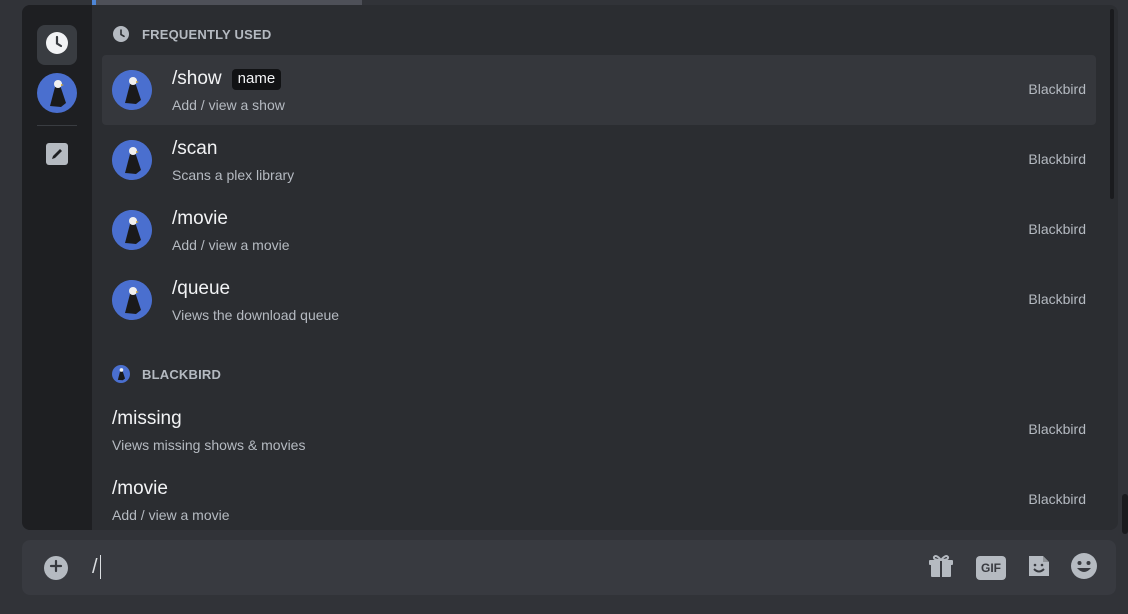  I want to click on text-caret, so click(100, 567).